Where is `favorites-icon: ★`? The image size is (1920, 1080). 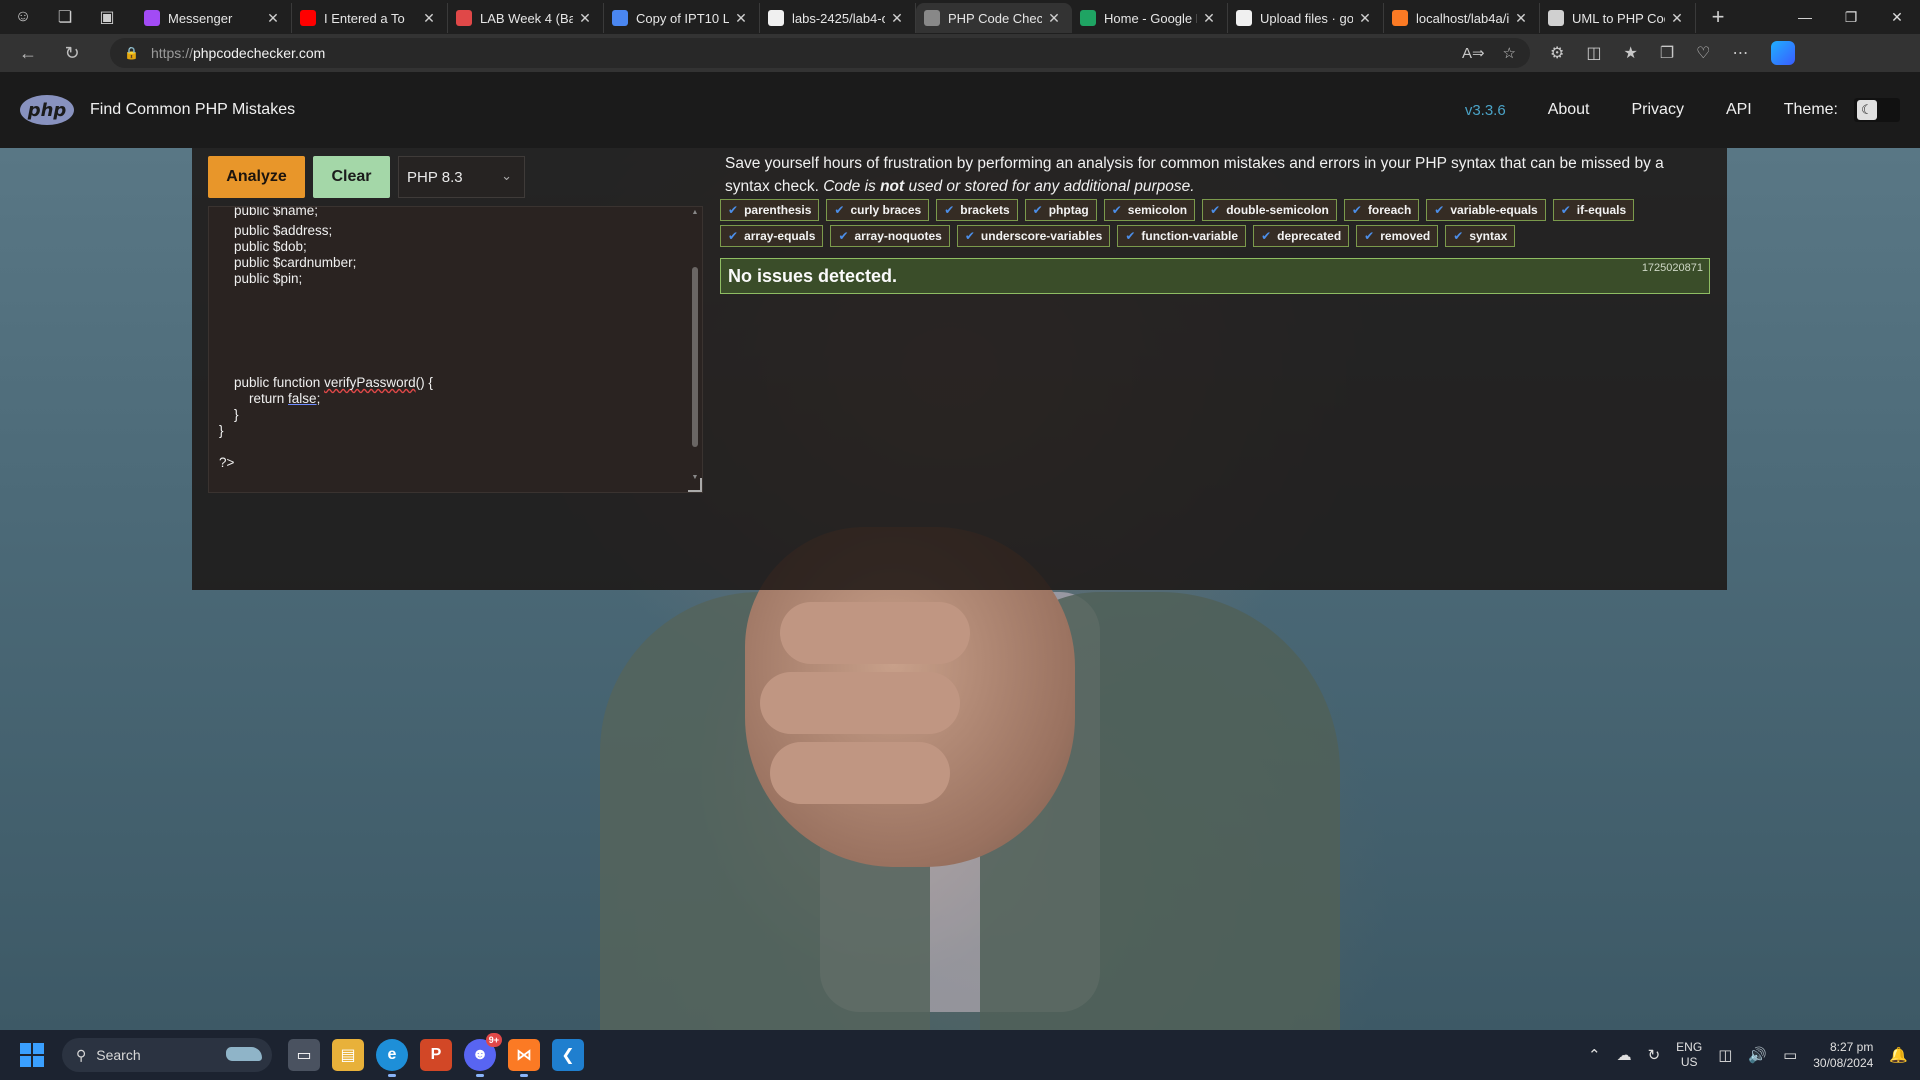
favorites-icon: ★ is located at coordinates (1630, 53).